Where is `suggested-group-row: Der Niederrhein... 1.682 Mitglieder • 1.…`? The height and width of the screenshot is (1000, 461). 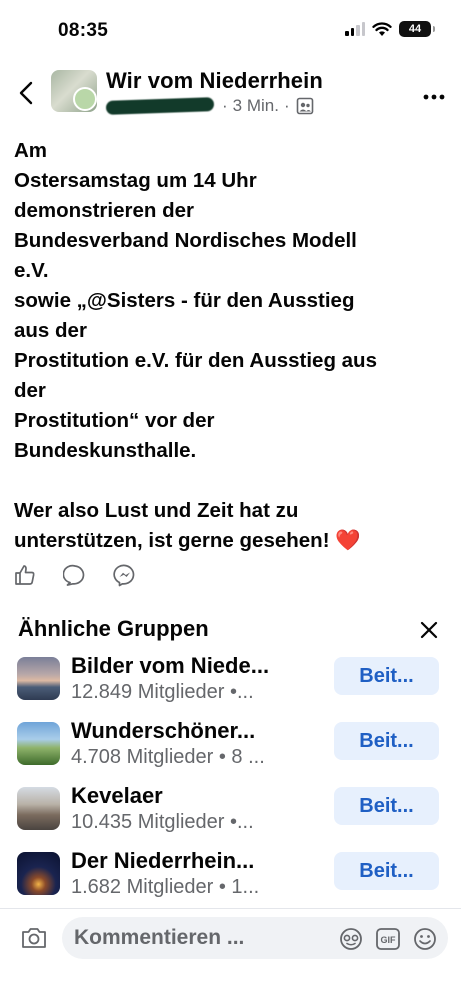
suggested-group-row: Der Niederrhein... 1.682 Mitglieder • 1.… is located at coordinates (230, 879).